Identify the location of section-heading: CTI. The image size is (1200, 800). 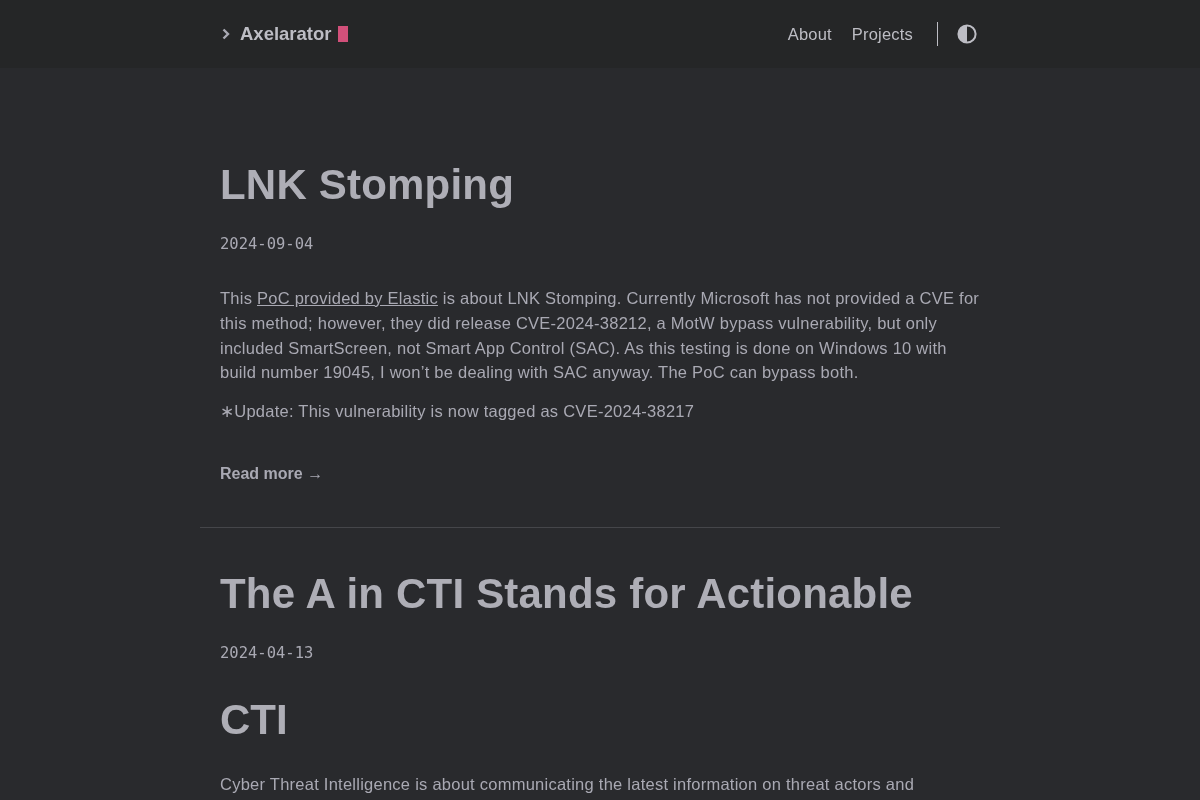
(254, 720).